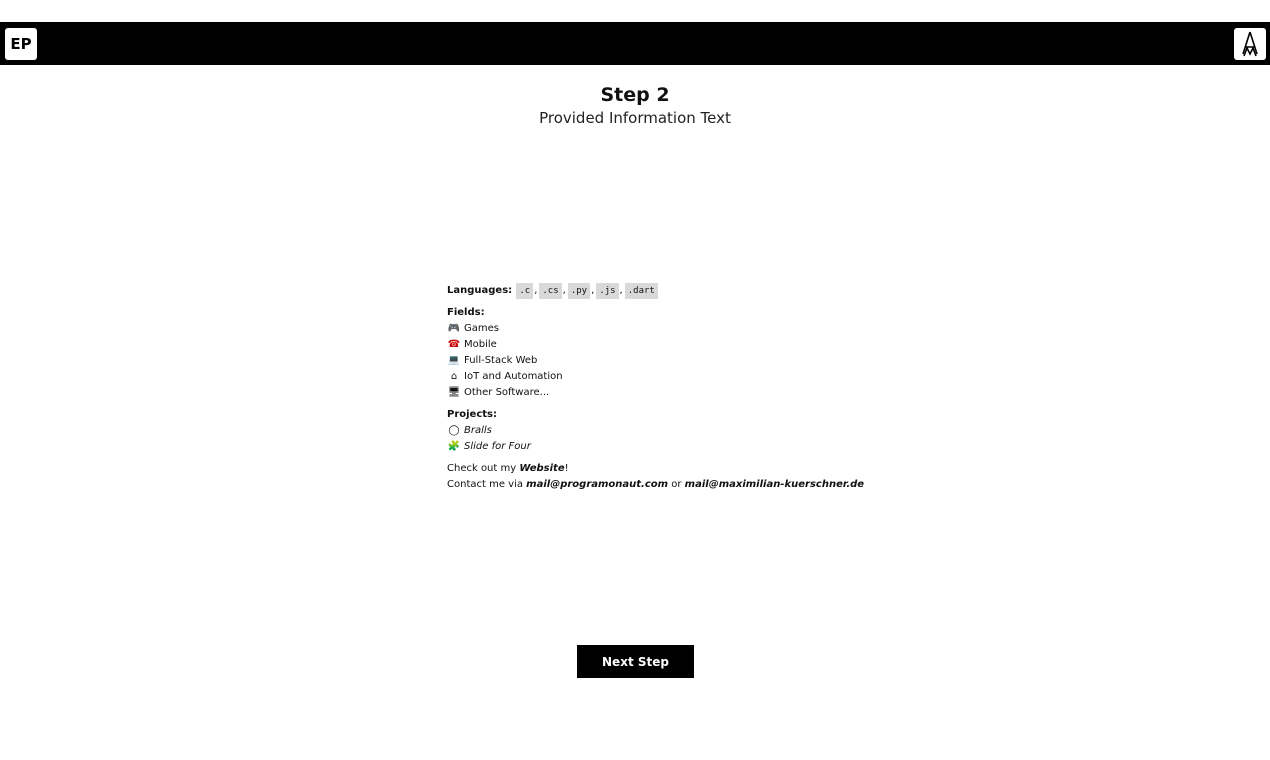  What do you see at coordinates (607, 291) in the screenshot?
I see `language-tag: .js` at bounding box center [607, 291].